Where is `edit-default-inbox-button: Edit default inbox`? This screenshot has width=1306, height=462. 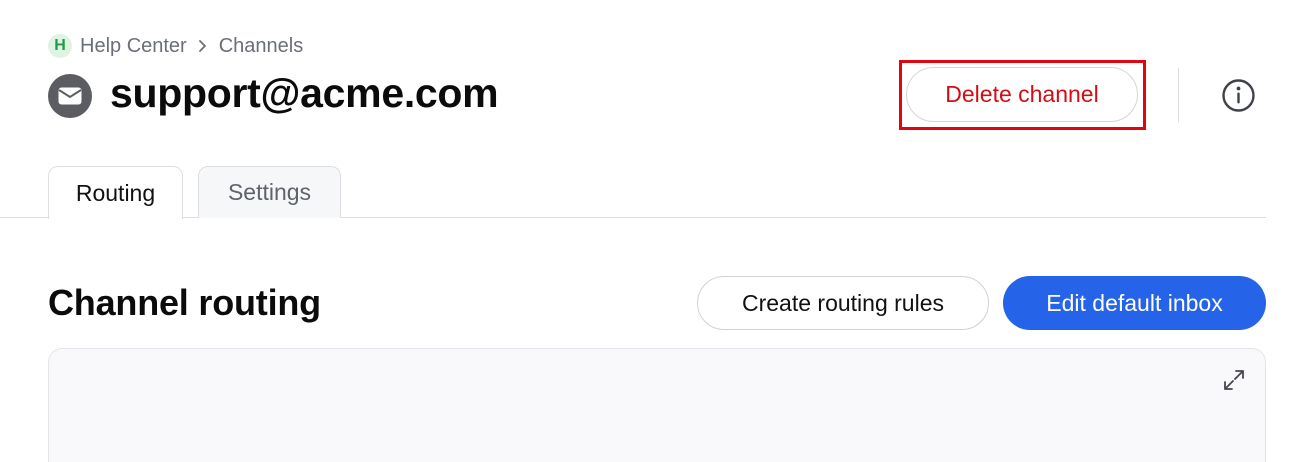 edit-default-inbox-button: Edit default inbox is located at coordinates (1134, 303).